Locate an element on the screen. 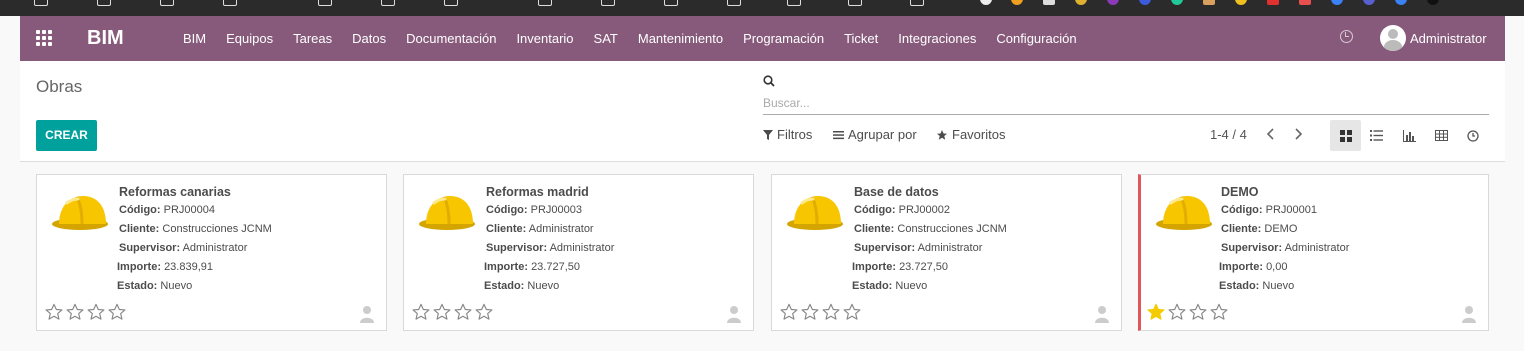  pager-next-icon is located at coordinates (1298, 134).